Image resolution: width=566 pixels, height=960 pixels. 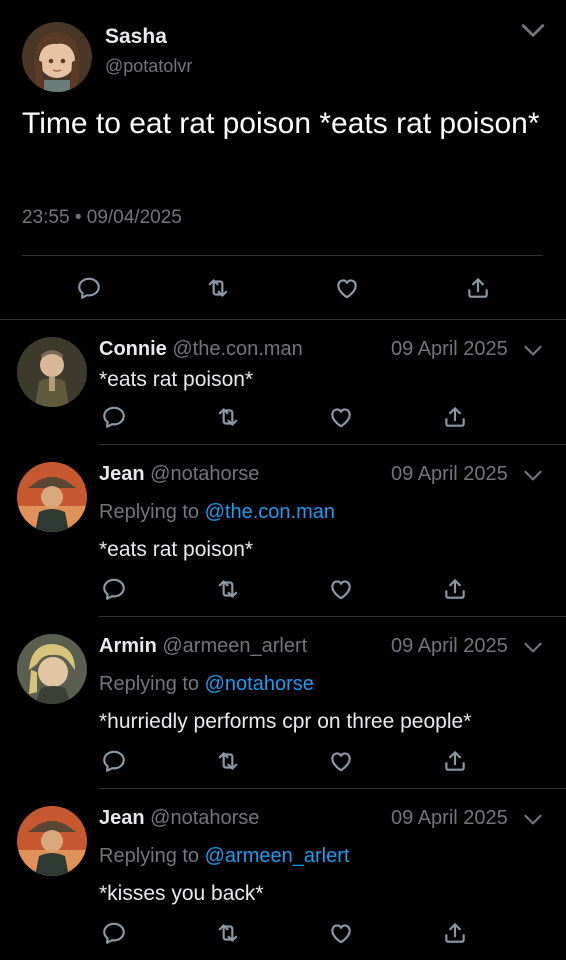 I want to click on reply-text: *hurriedly performs cpr on three people*, so click(x=285, y=721).